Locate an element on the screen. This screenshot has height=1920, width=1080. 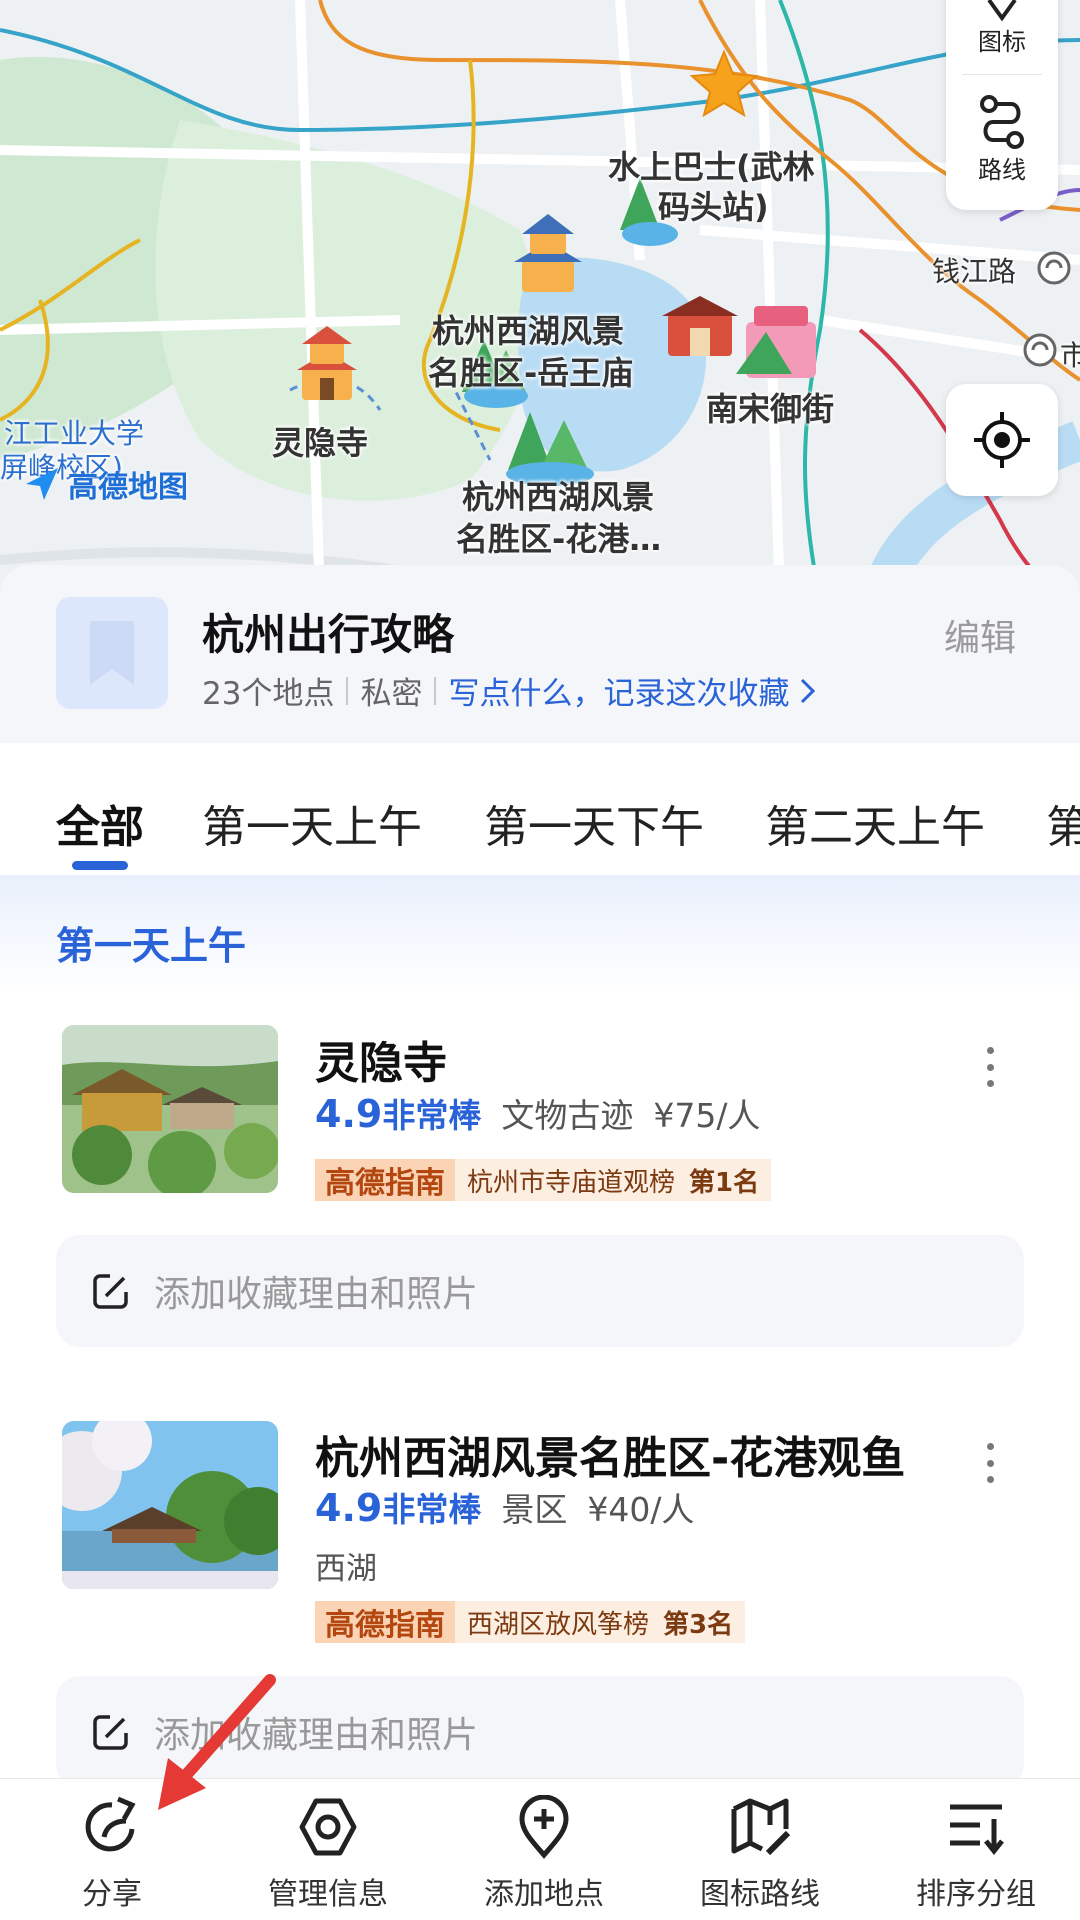
street-pin-icon is located at coordinates (781, 342).